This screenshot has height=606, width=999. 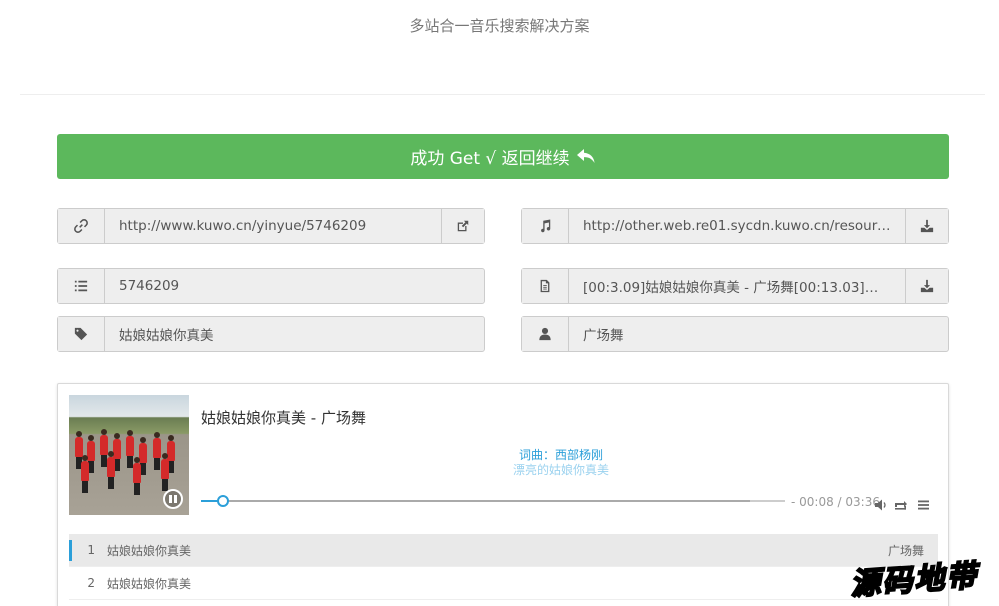 What do you see at coordinates (914, 581) in the screenshot?
I see `watermark-logo: 源码地带` at bounding box center [914, 581].